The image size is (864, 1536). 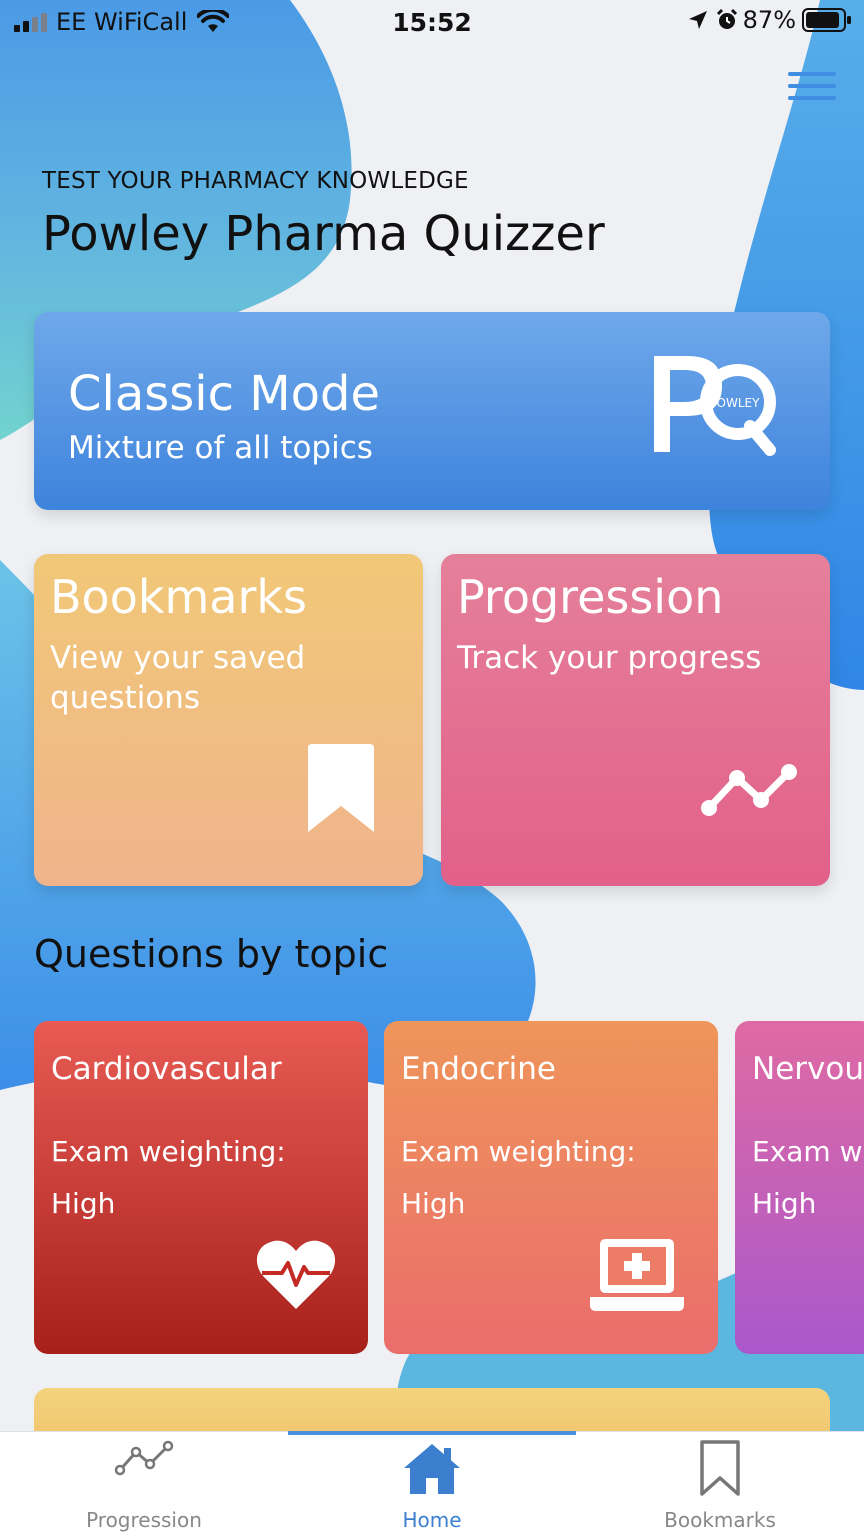 What do you see at coordinates (323, 234) in the screenshot?
I see `page-title: Powley Pharma Quizzer` at bounding box center [323, 234].